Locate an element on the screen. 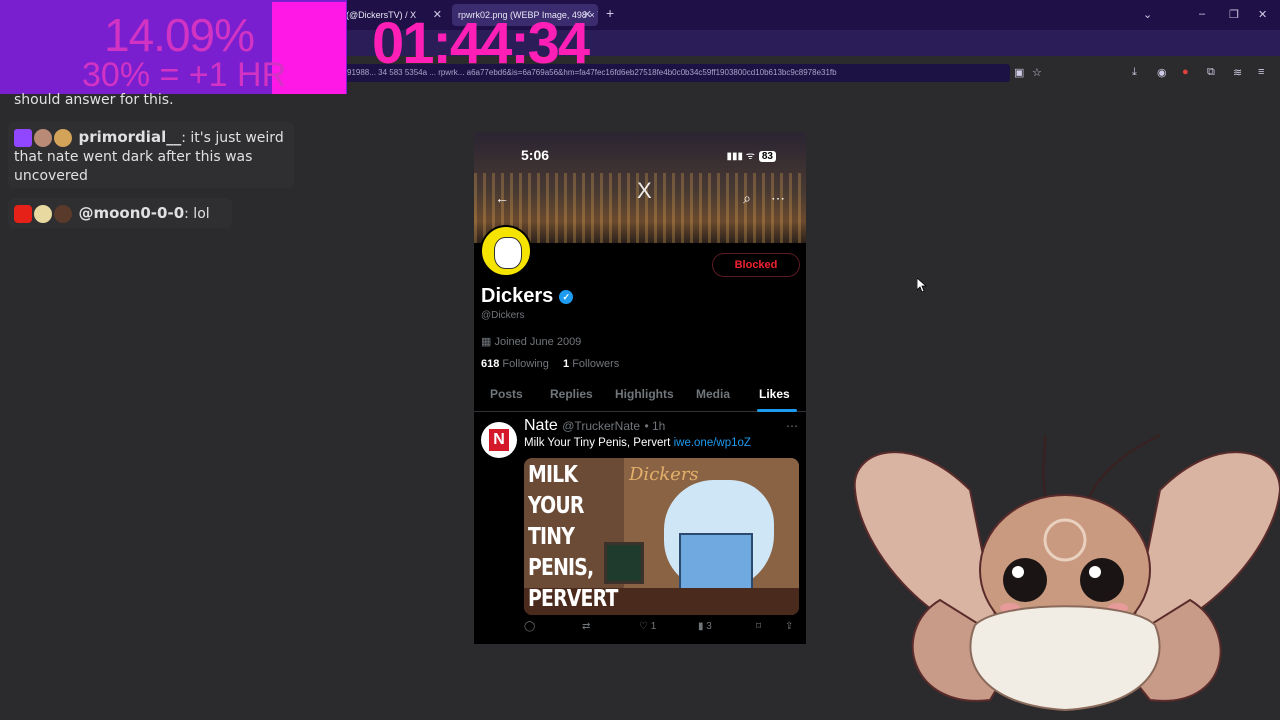 The width and height of the screenshot is (1280, 720). profile-avatar is located at coordinates (506, 251).